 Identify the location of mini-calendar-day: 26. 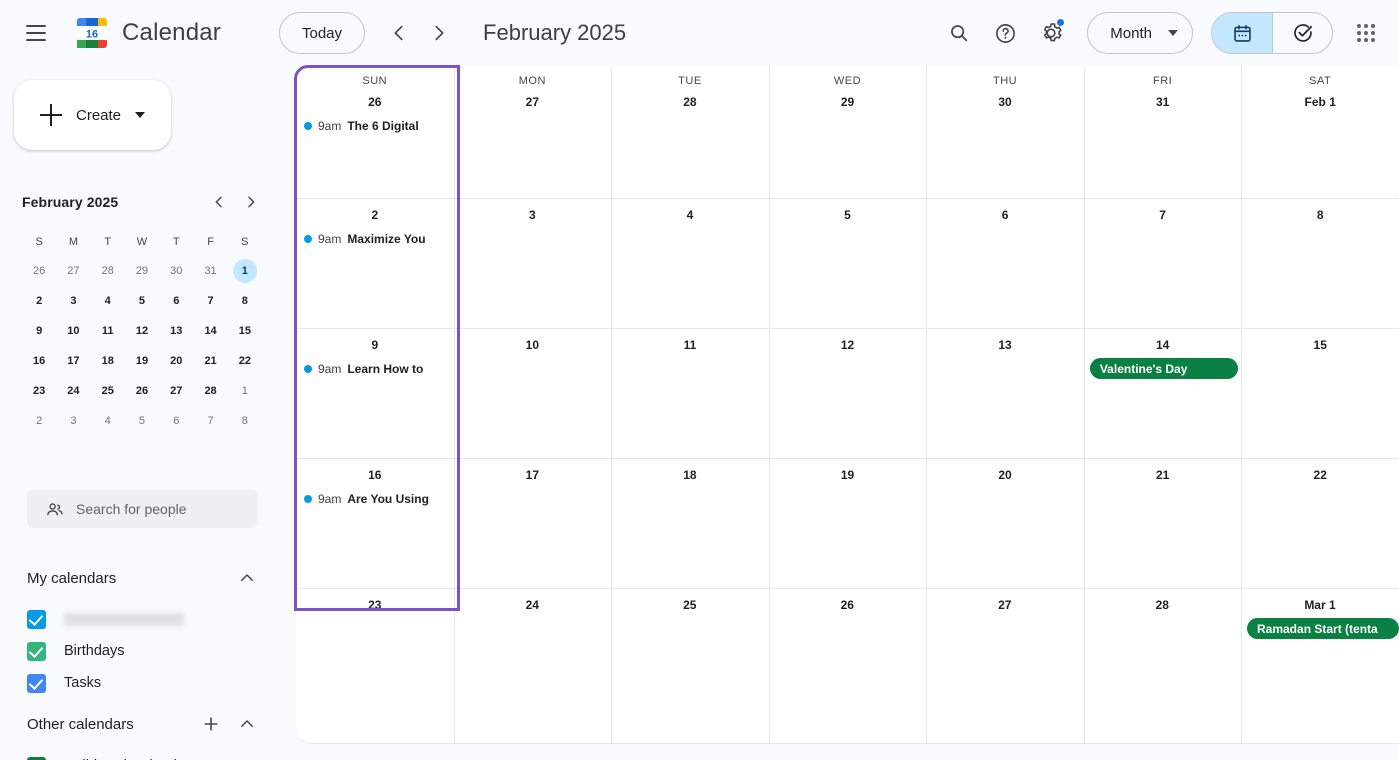
(142, 391).